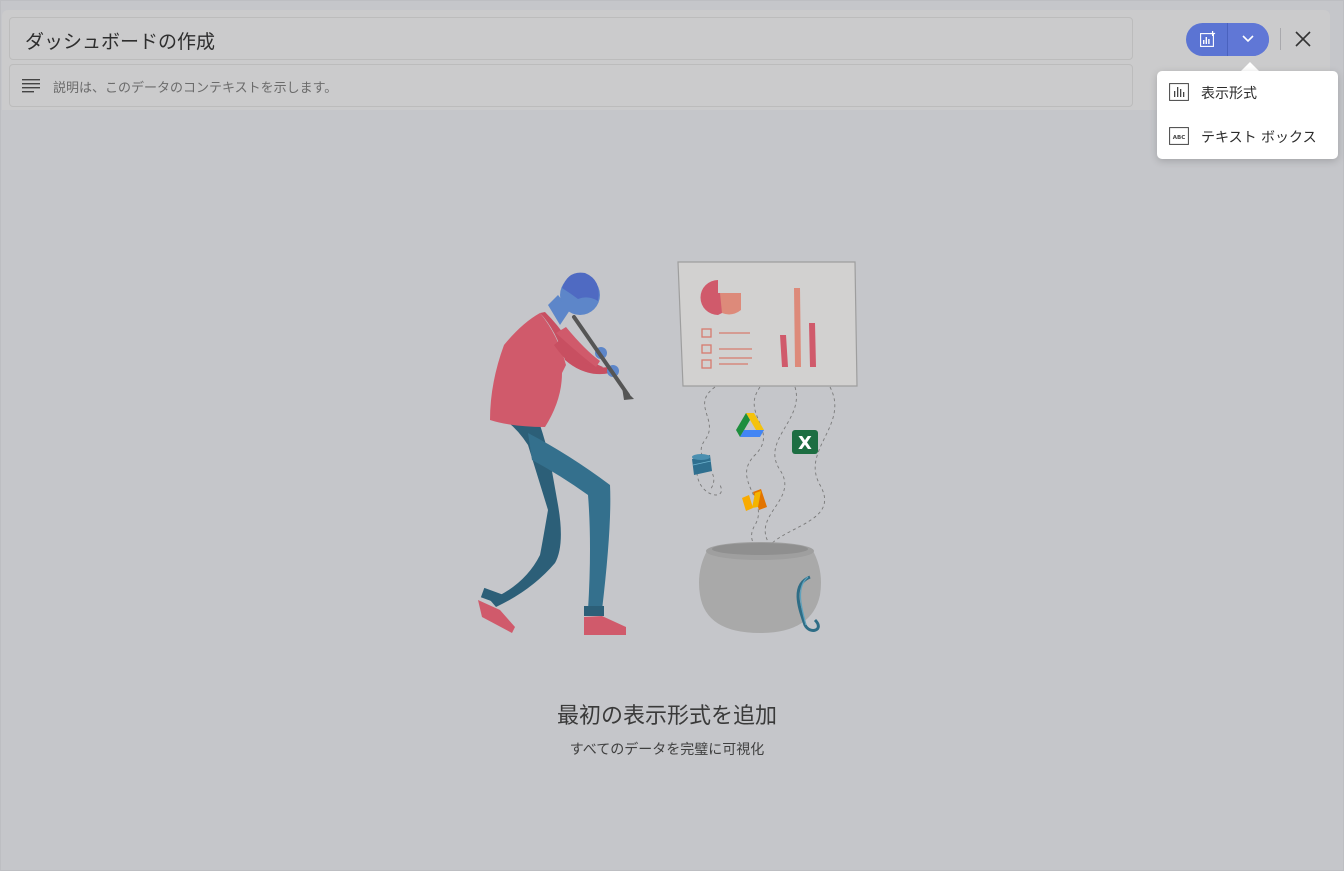  Describe the element at coordinates (767, 324) in the screenshot. I see `presentation-board` at that location.